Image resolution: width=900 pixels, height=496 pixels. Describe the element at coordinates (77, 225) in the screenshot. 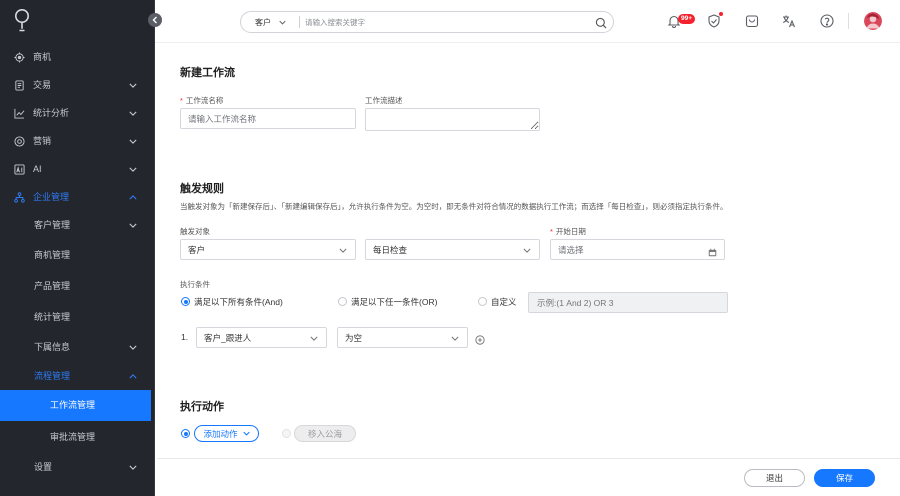

I see `sidebar-item-customer-management: 客户管理` at that location.